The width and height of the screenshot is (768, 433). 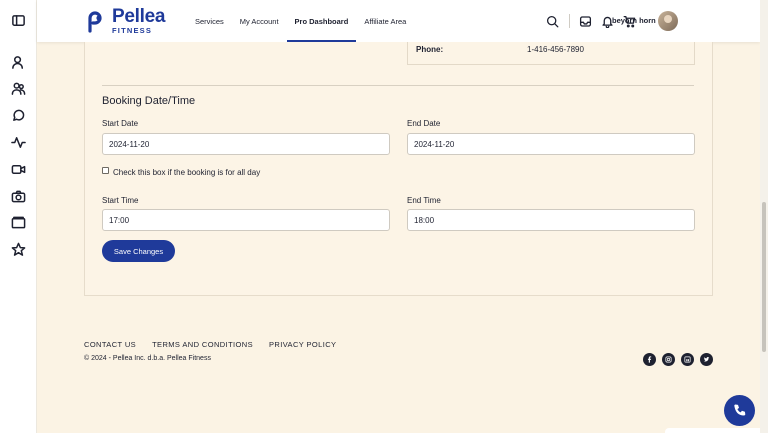 What do you see at coordinates (321, 21) in the screenshot?
I see `nav-pro-dashboard: Pro Dashboard` at bounding box center [321, 21].